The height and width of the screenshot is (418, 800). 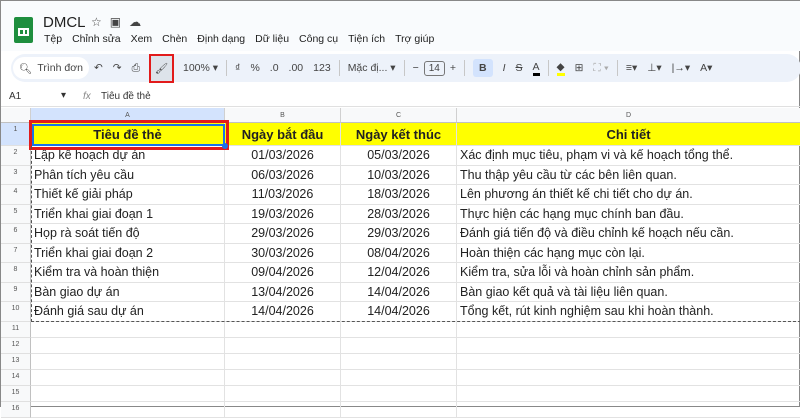 I want to click on fill-color-icon: ◆, so click(x=560, y=68).